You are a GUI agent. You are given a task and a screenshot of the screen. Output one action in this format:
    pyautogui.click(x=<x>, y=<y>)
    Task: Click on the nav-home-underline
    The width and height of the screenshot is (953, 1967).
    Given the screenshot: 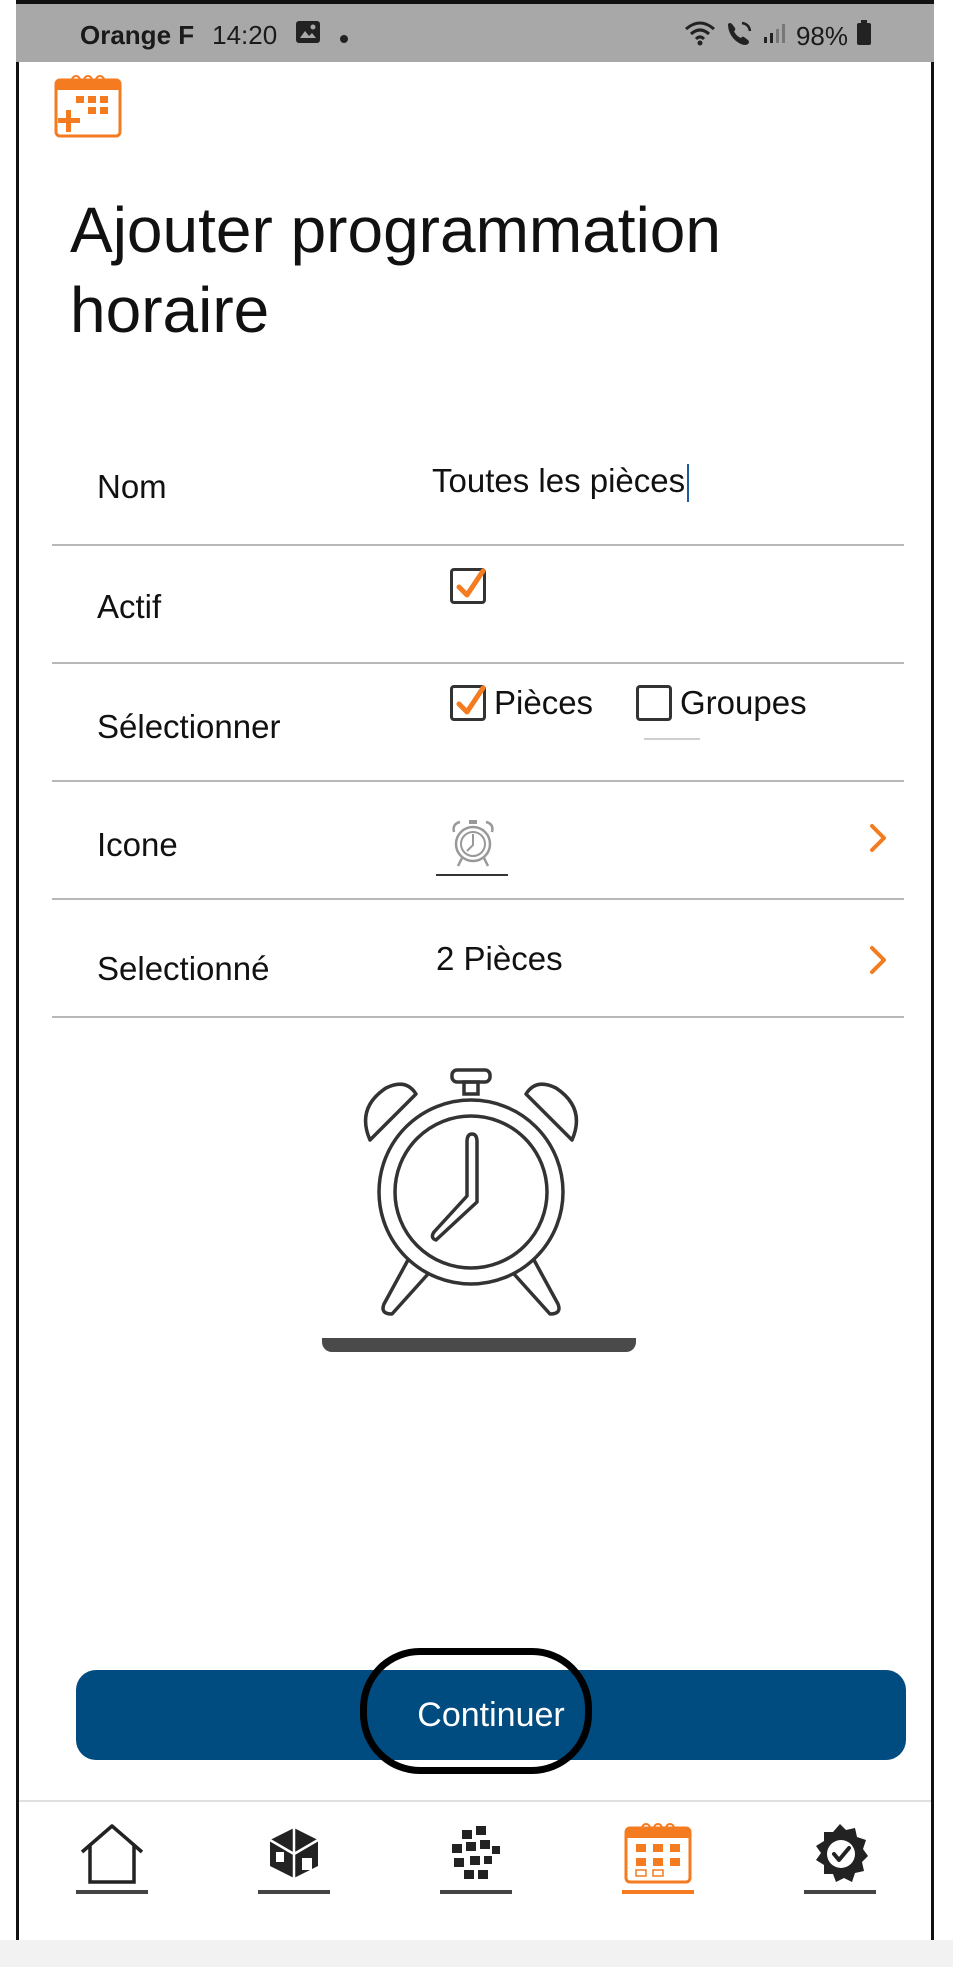 What is the action you would take?
    pyautogui.click(x=112, y=1892)
    